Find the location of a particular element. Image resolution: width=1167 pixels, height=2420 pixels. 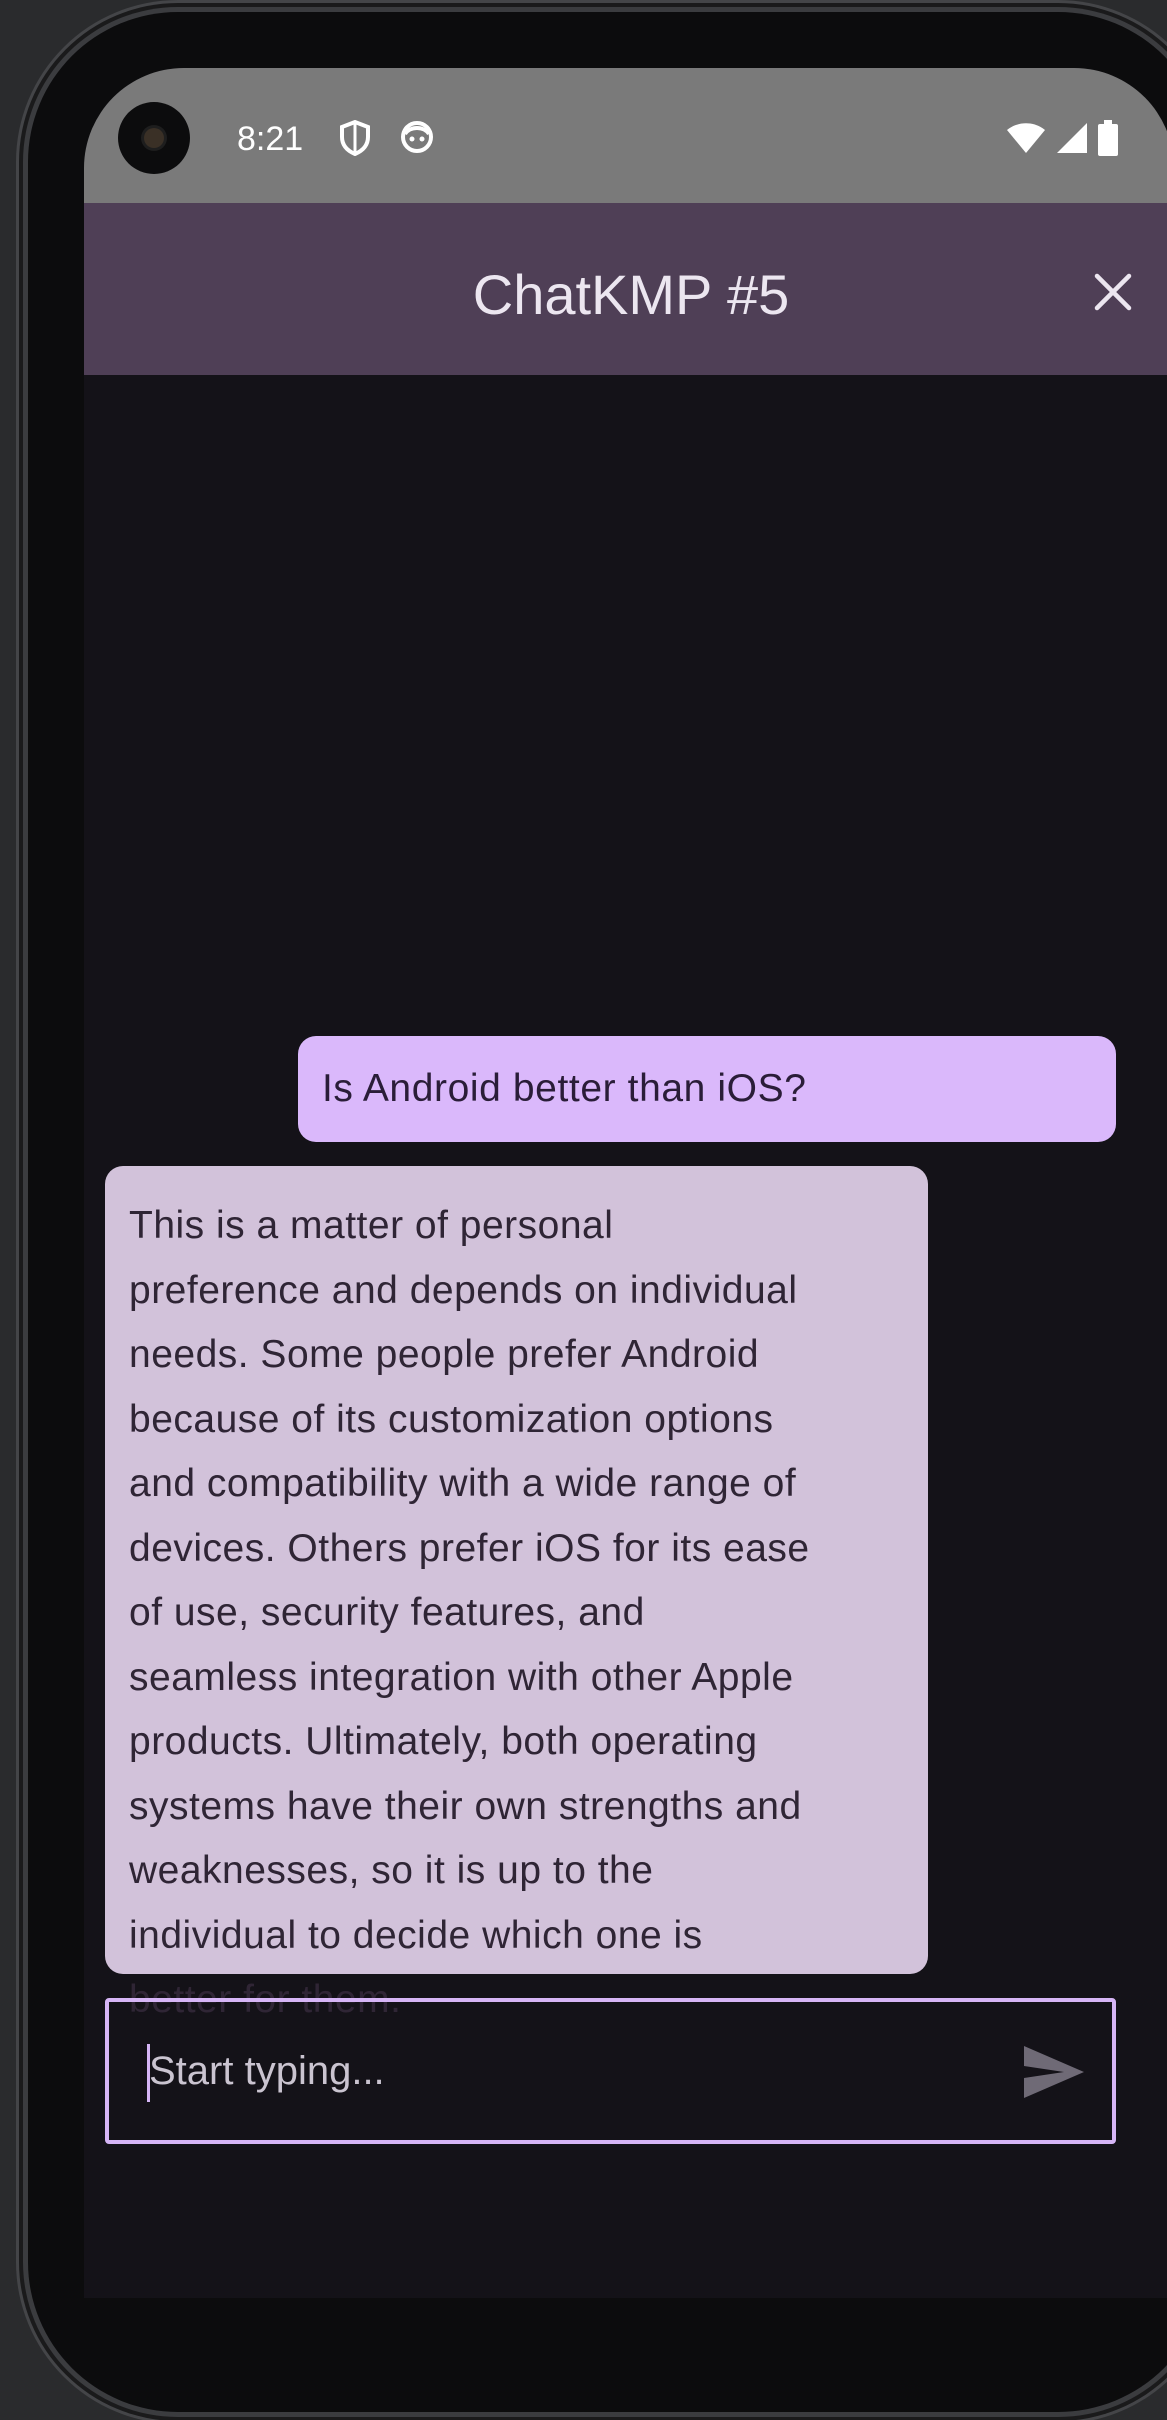

message-line: devices. Others prefer iOS for its ease is located at coordinates (469, 1548).